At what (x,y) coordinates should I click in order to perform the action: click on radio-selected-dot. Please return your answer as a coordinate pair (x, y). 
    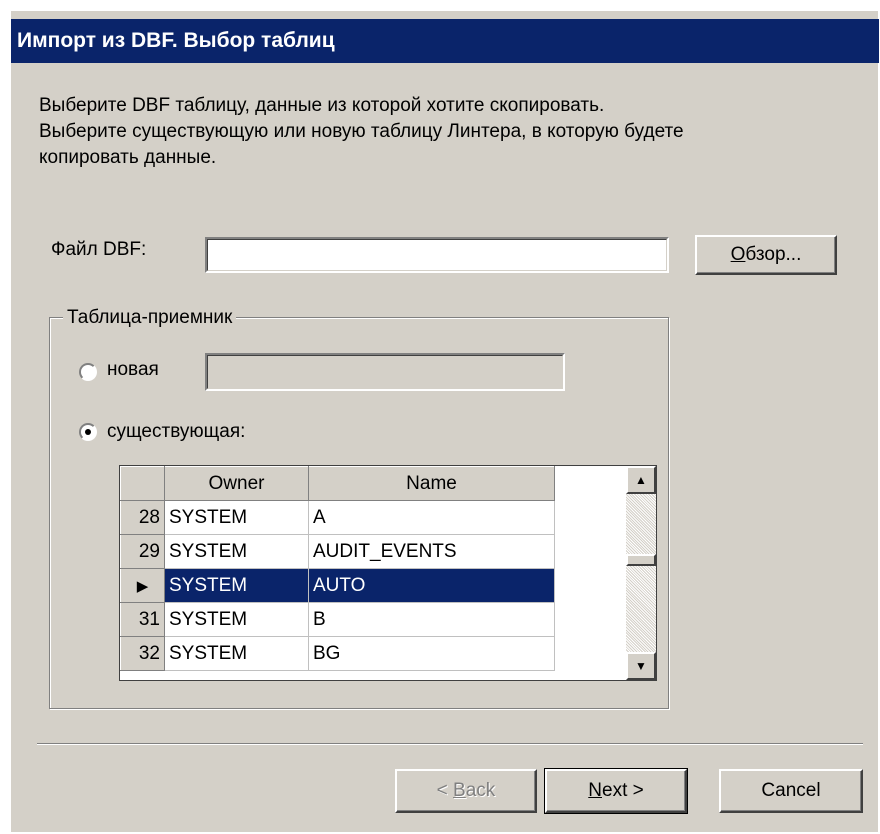
    Looking at the image, I should click on (88, 432).